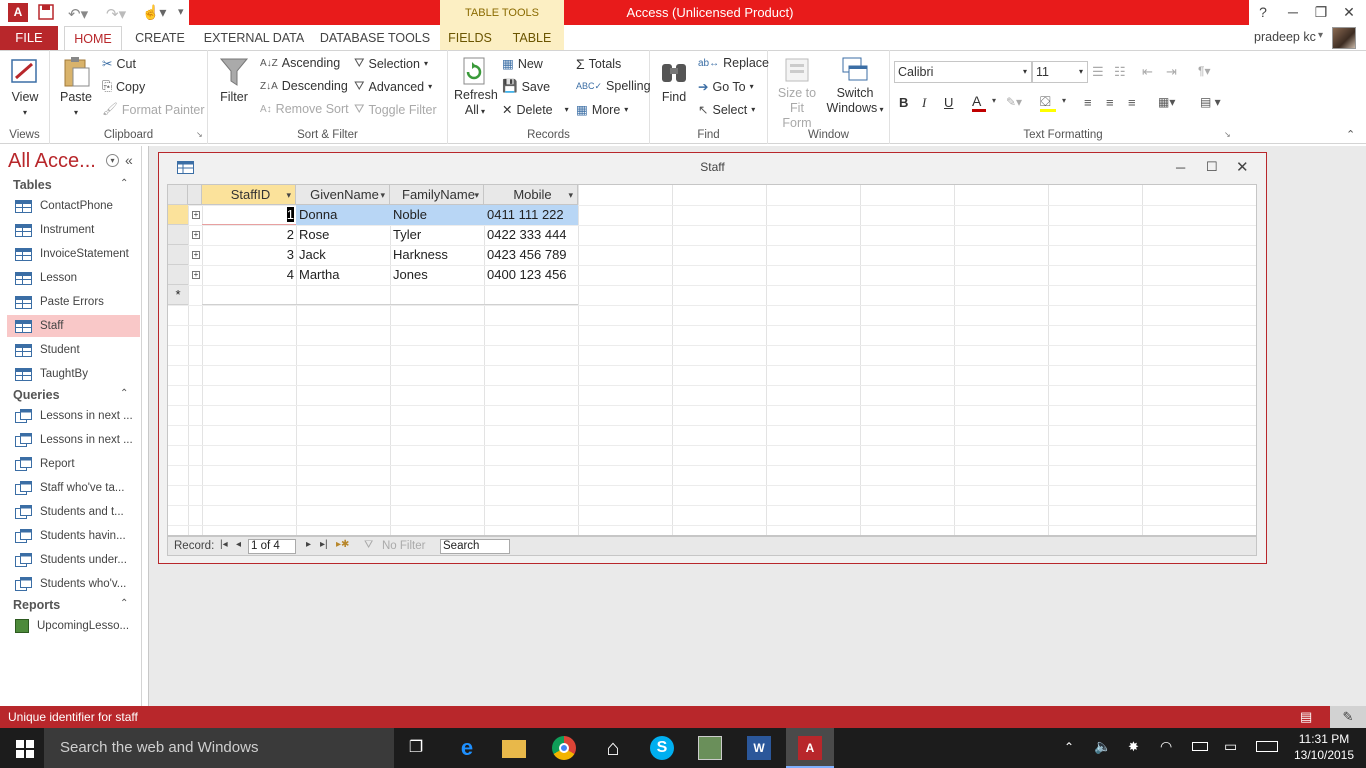 This screenshot has width=1366, height=768. Describe the element at coordinates (470, 38) in the screenshot. I see `tab-fields: FIELDS` at that location.